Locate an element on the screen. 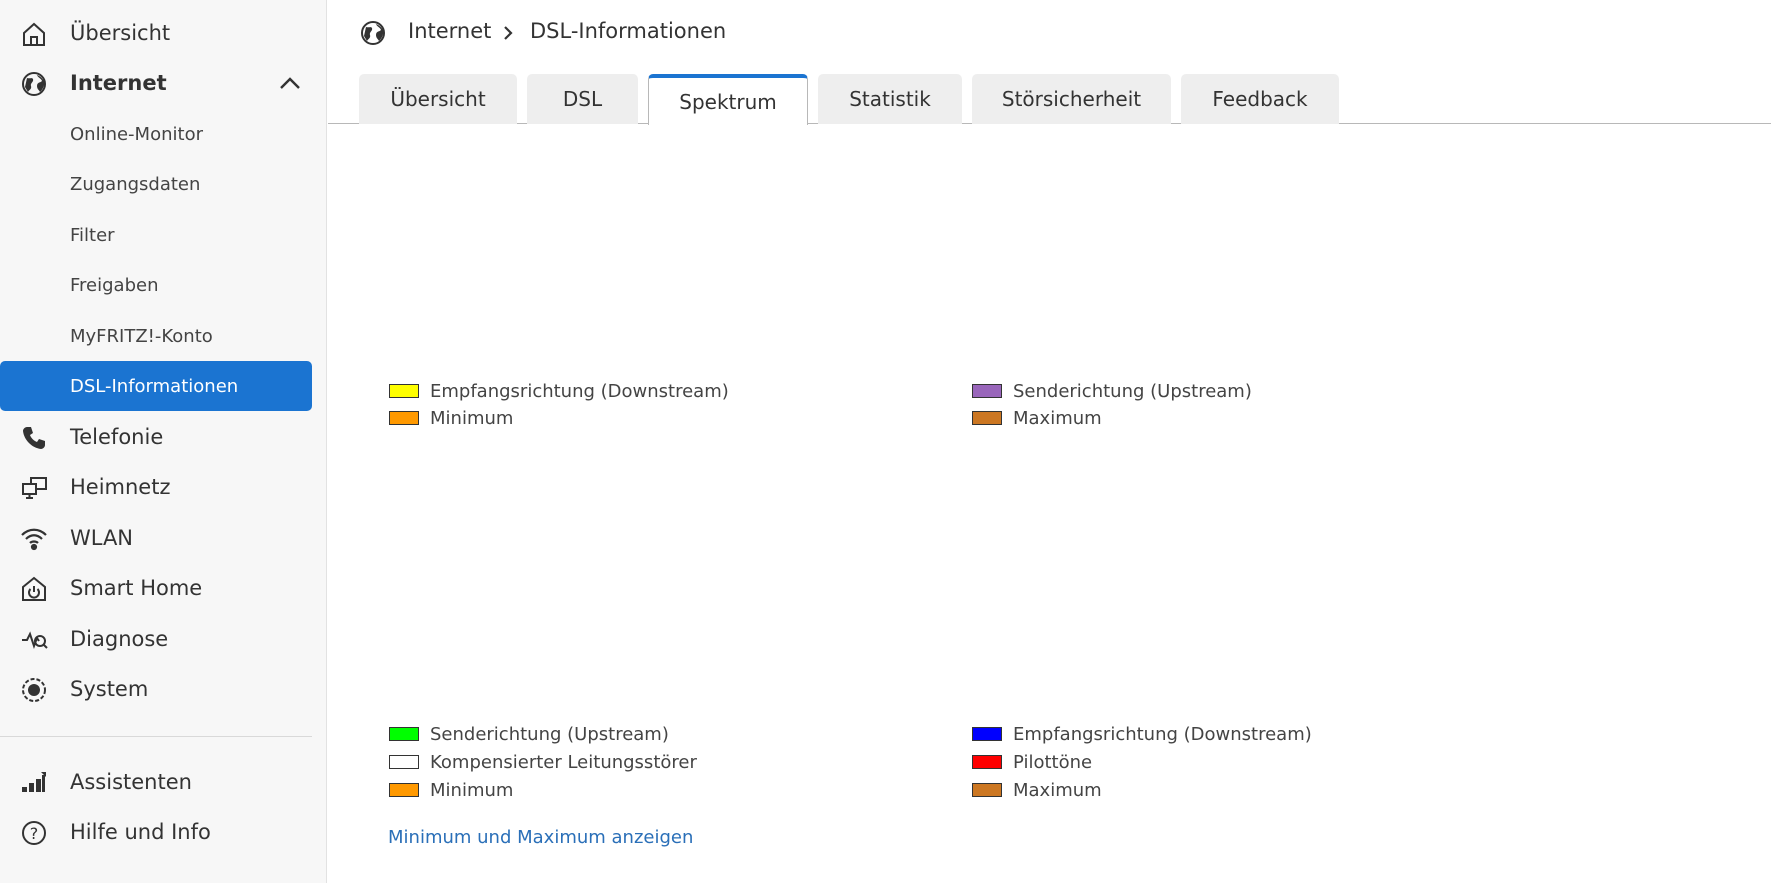 This screenshot has width=1771, height=883. phone-icon is located at coordinates (34, 438).